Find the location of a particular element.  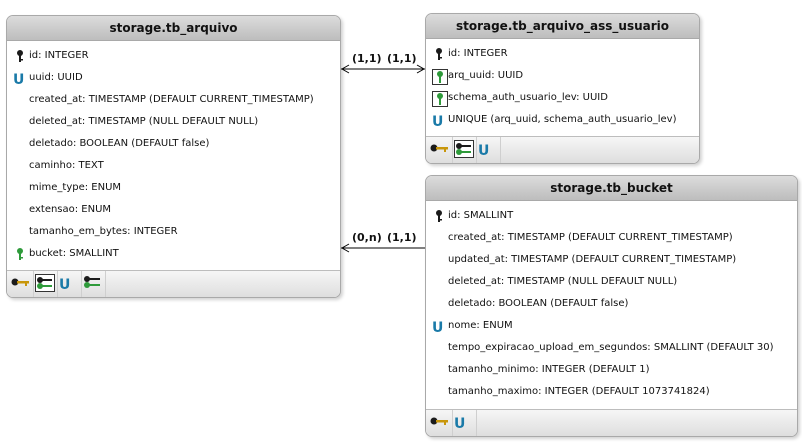

cardinality-label: (0,n) is located at coordinates (367, 237).